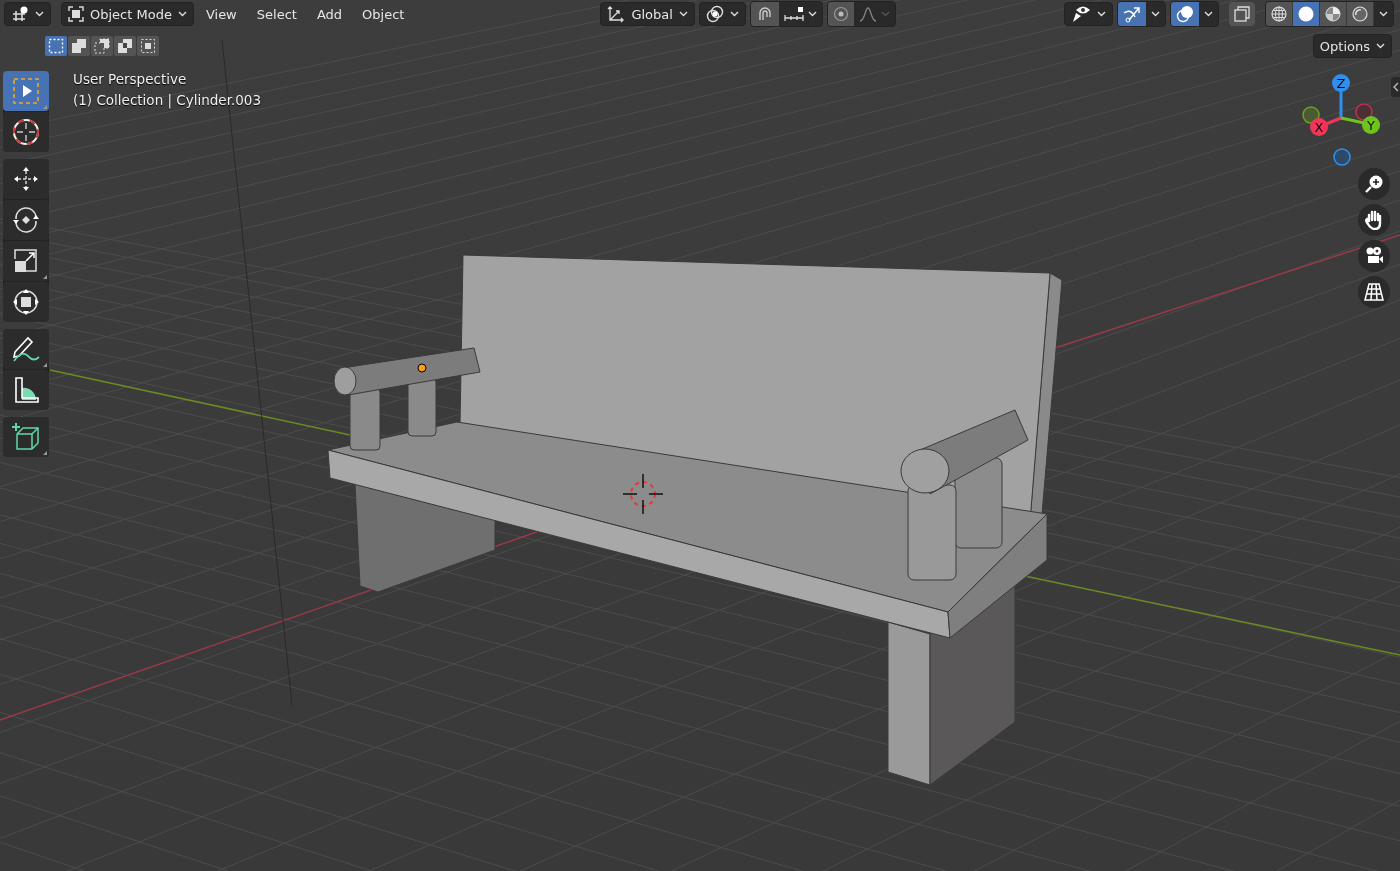 The width and height of the screenshot is (1400, 871). I want to click on editor-type-button, so click(27, 14).